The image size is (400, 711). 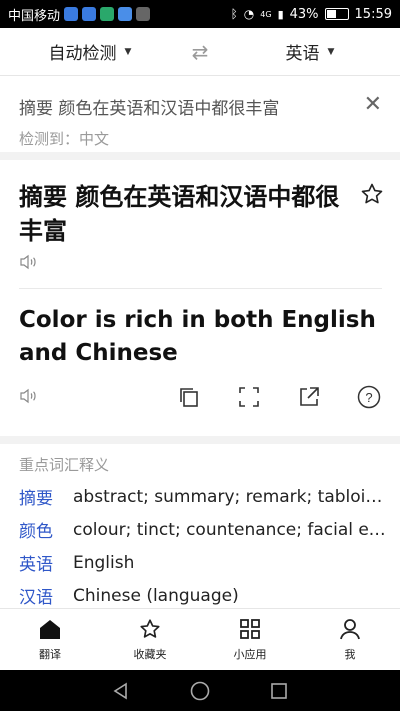 I want to click on battery-percent: 43%, so click(x=304, y=14).